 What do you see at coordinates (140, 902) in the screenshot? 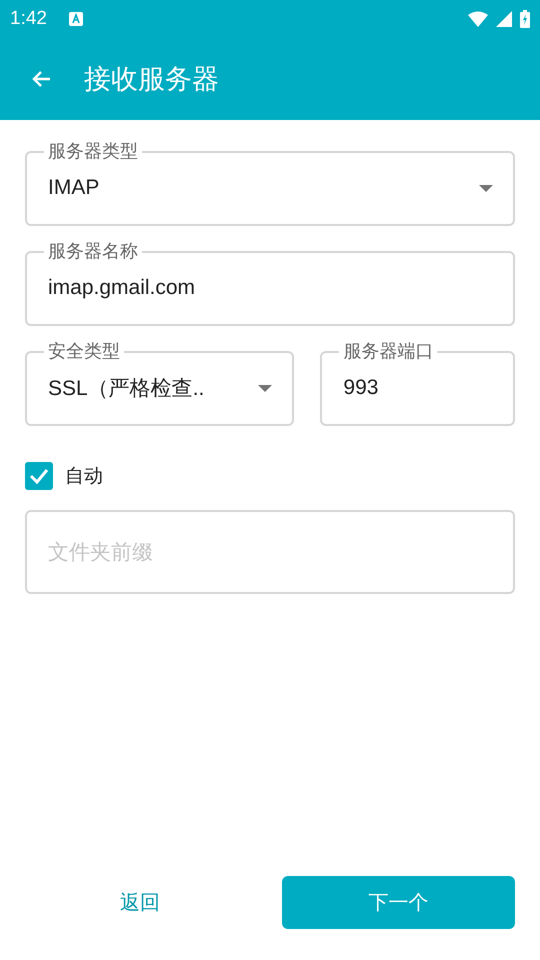
I see `back-button: 返回` at bounding box center [140, 902].